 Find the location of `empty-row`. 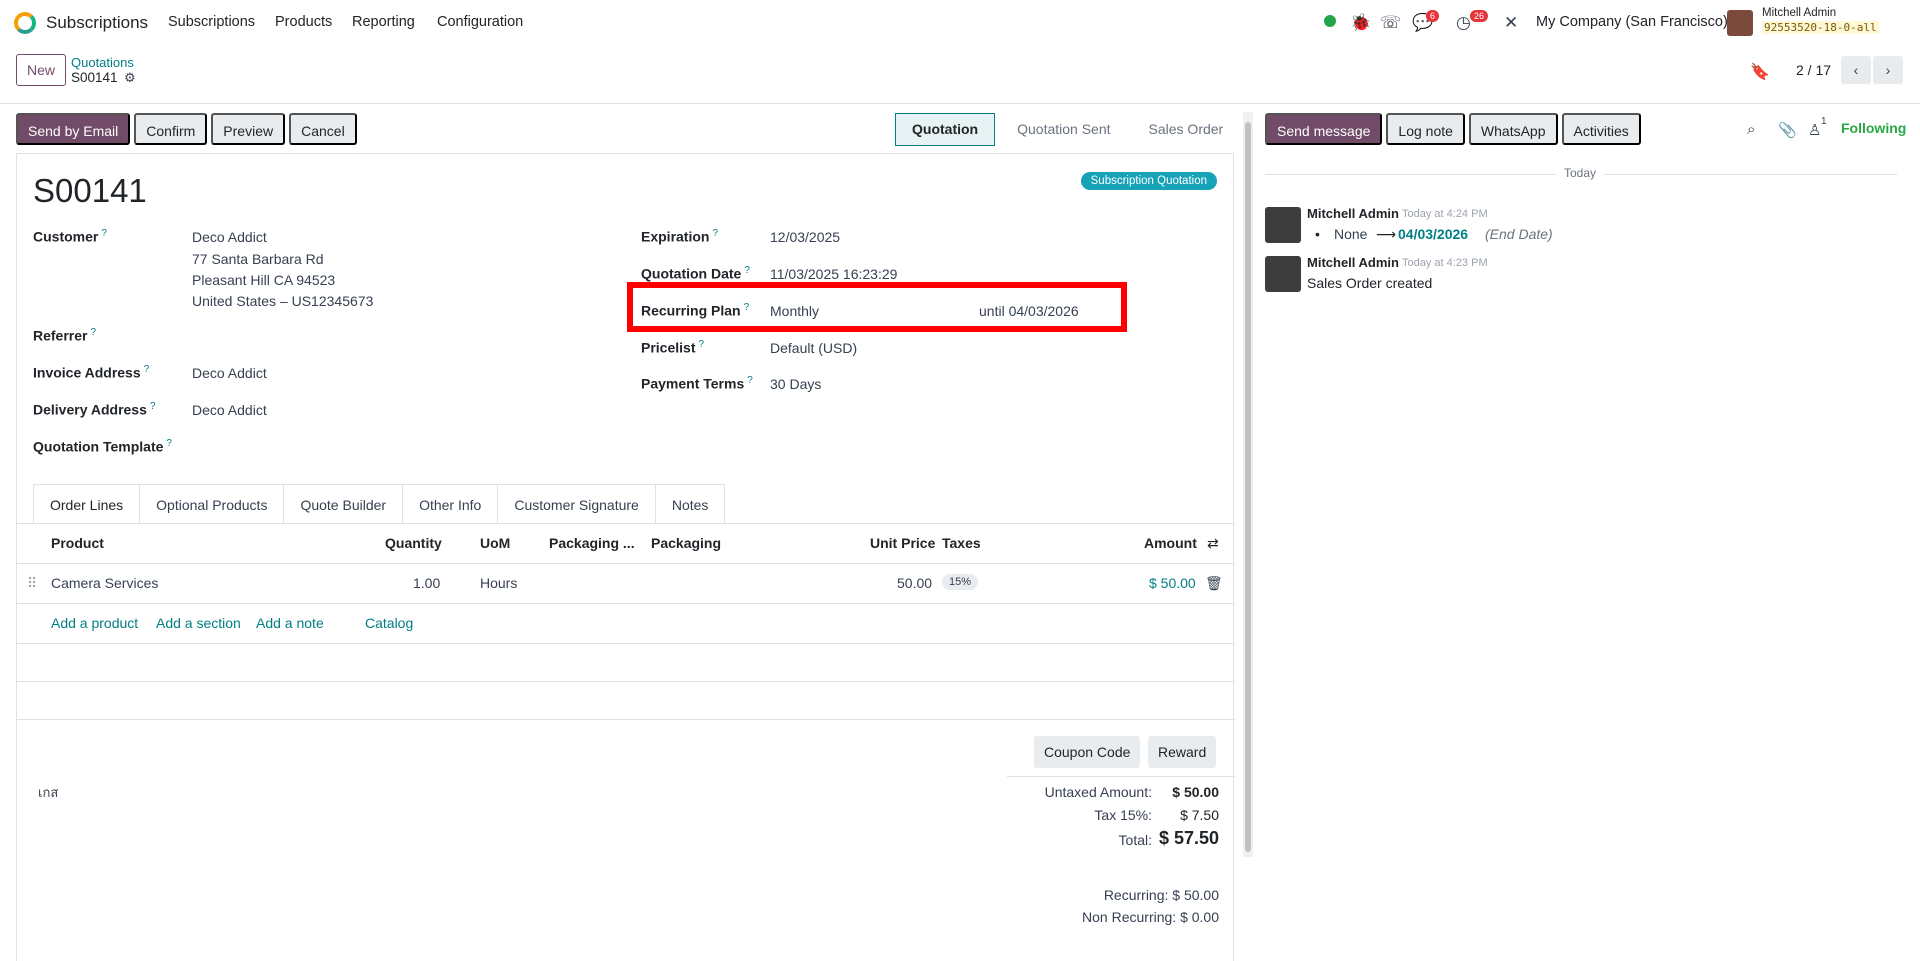

empty-row is located at coordinates (626, 701).